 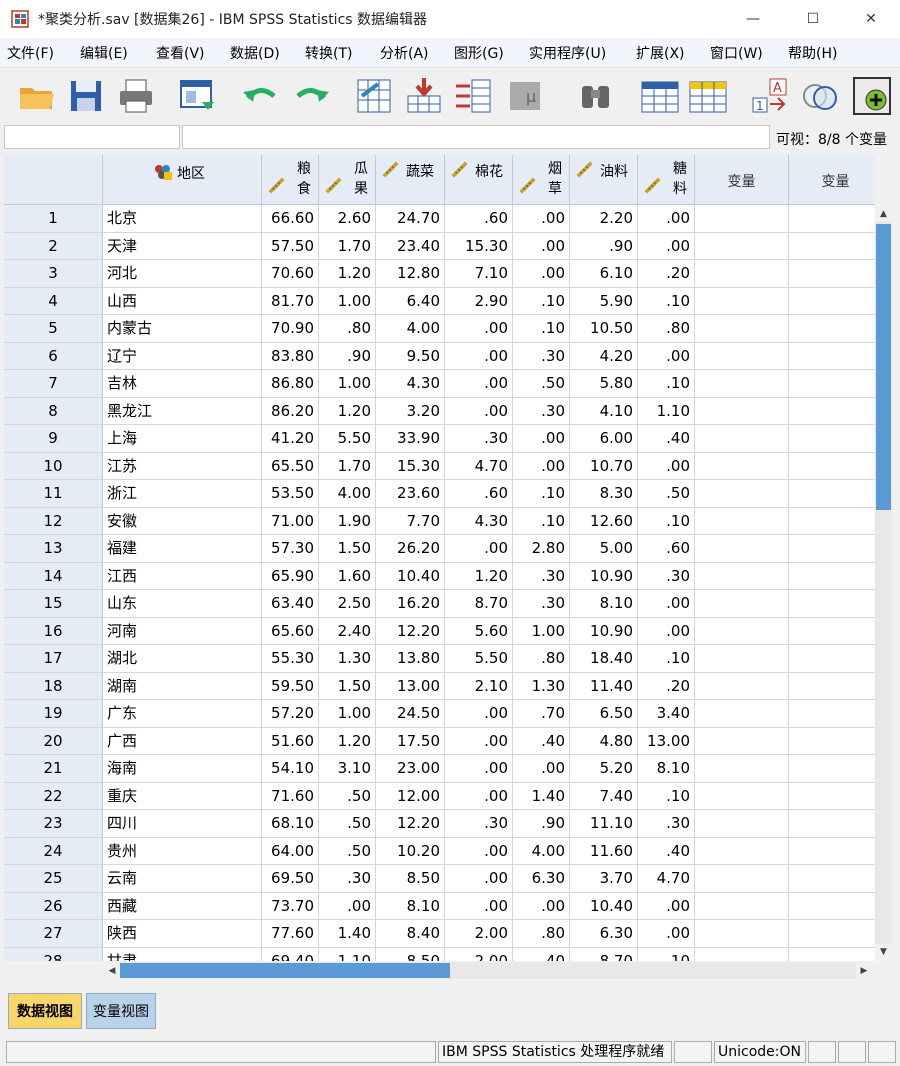 What do you see at coordinates (604, 714) in the screenshot?
I see `cell-value: 6.50` at bounding box center [604, 714].